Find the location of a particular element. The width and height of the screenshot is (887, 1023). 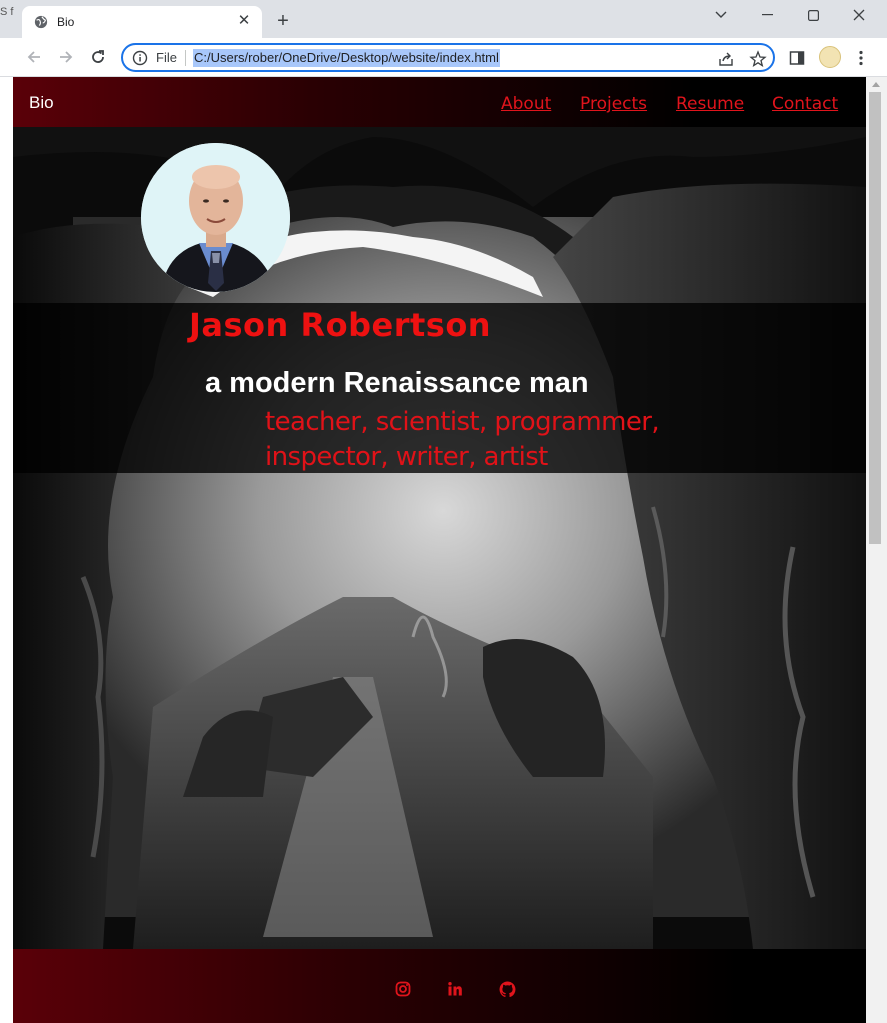

profile-photo is located at coordinates (215, 217).